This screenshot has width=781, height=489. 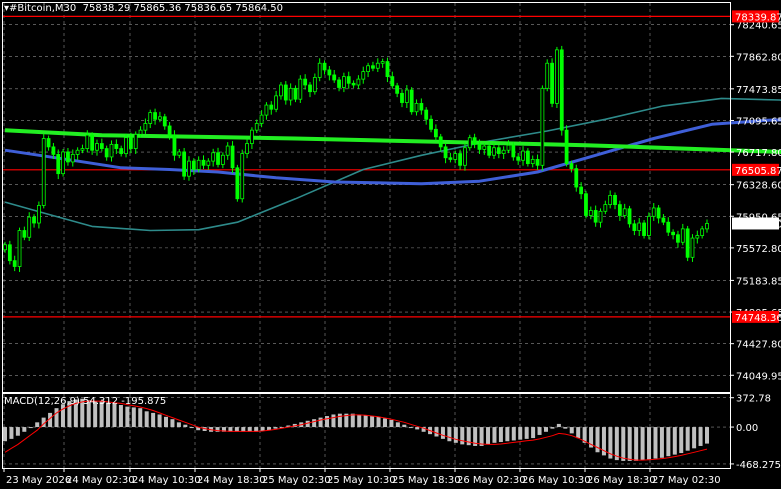 What do you see at coordinates (758, 17) in the screenshot?
I see `price-marker-label: 78339.87` at bounding box center [758, 17].